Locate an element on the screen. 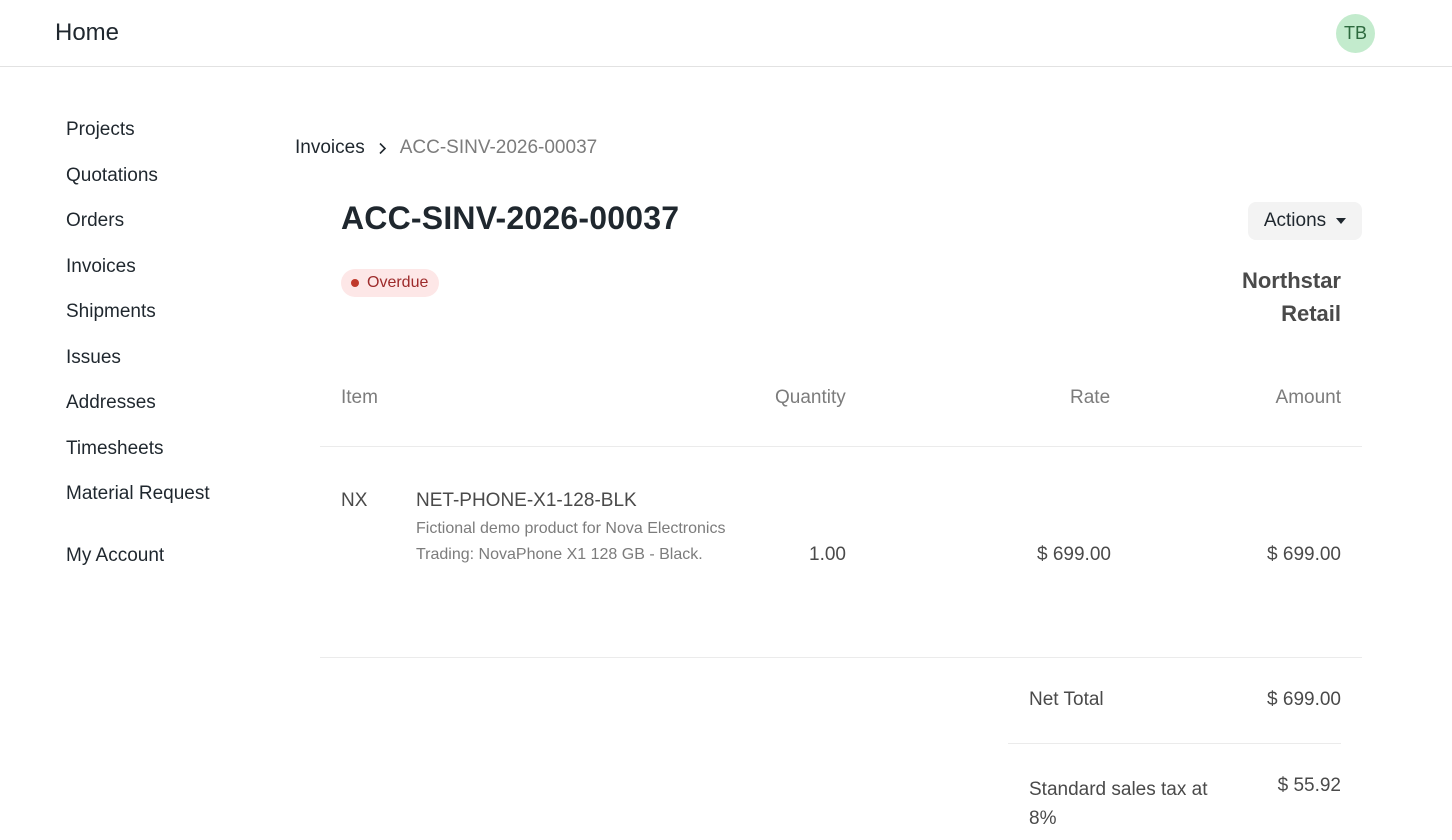  totals-divider is located at coordinates (1174, 743).